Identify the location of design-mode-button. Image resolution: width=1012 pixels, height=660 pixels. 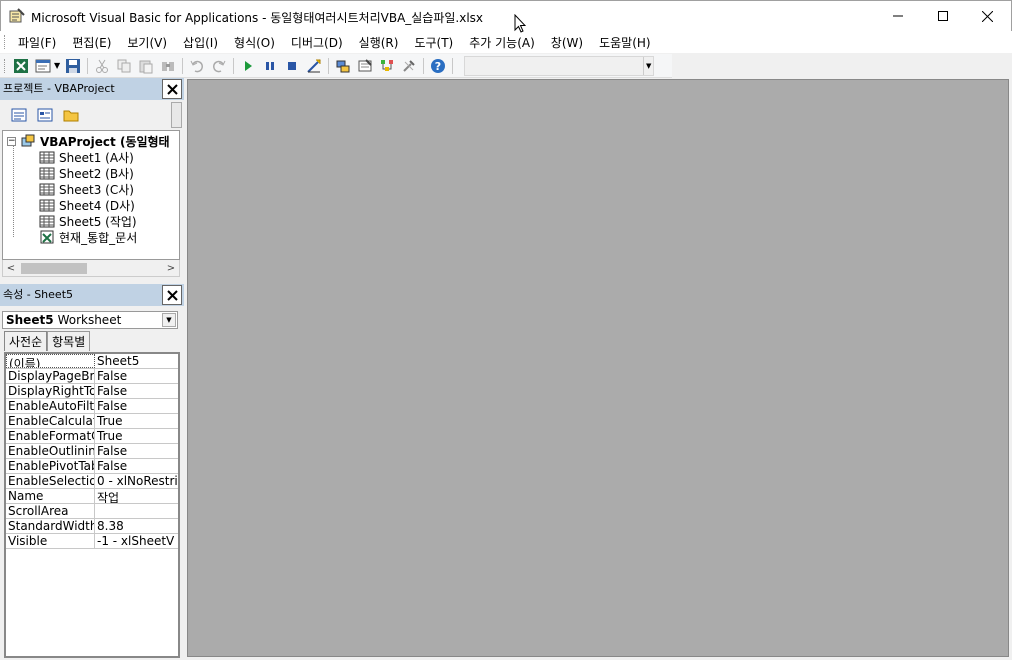
(314, 66).